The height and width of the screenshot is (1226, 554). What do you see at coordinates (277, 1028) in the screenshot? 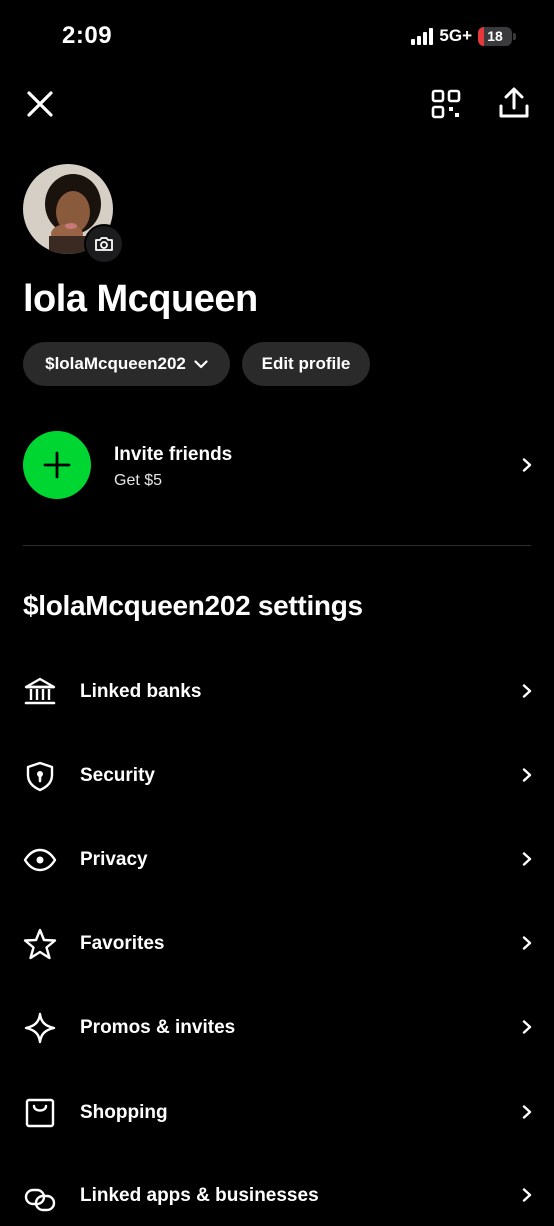
I see `settings-item-promos-invites: Promos & invites` at bounding box center [277, 1028].